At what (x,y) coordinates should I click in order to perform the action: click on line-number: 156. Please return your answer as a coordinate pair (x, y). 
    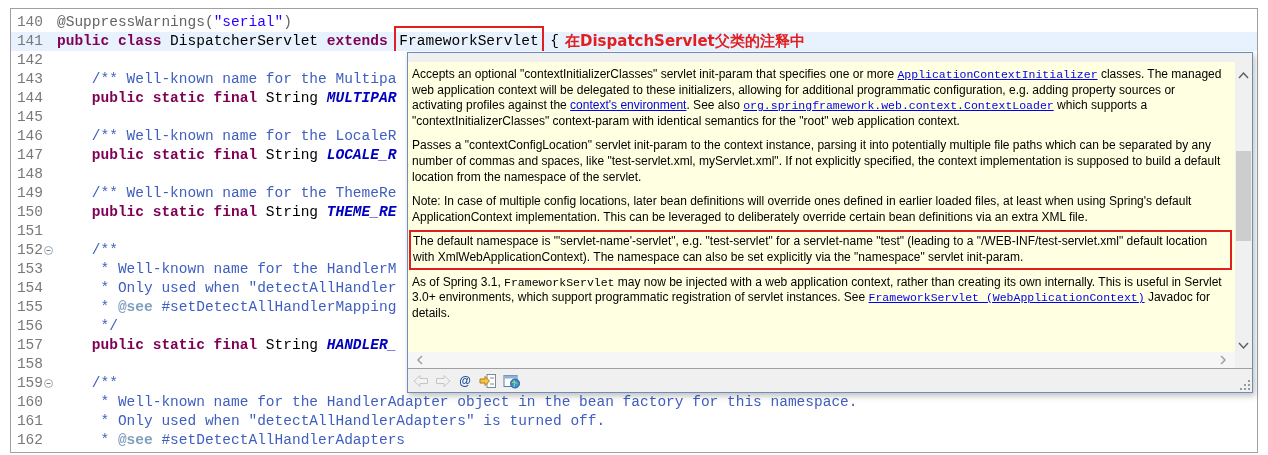
    Looking at the image, I should click on (29, 326).